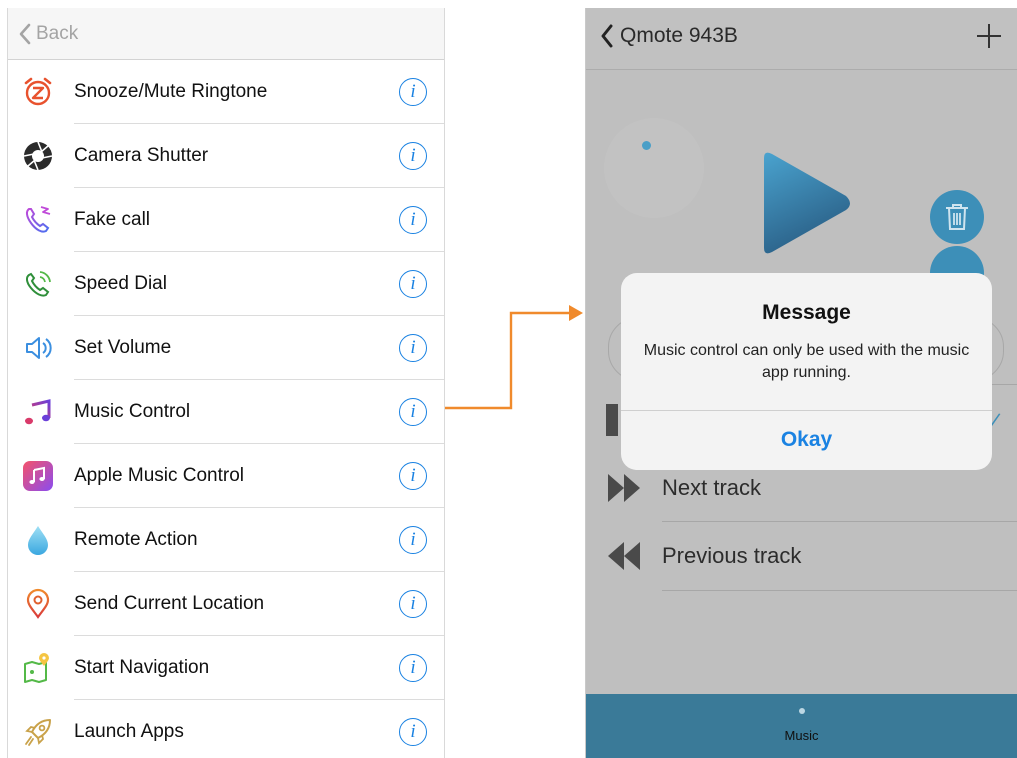  Describe the element at coordinates (712, 487) in the screenshot. I see `next-track-label: Next track` at that location.